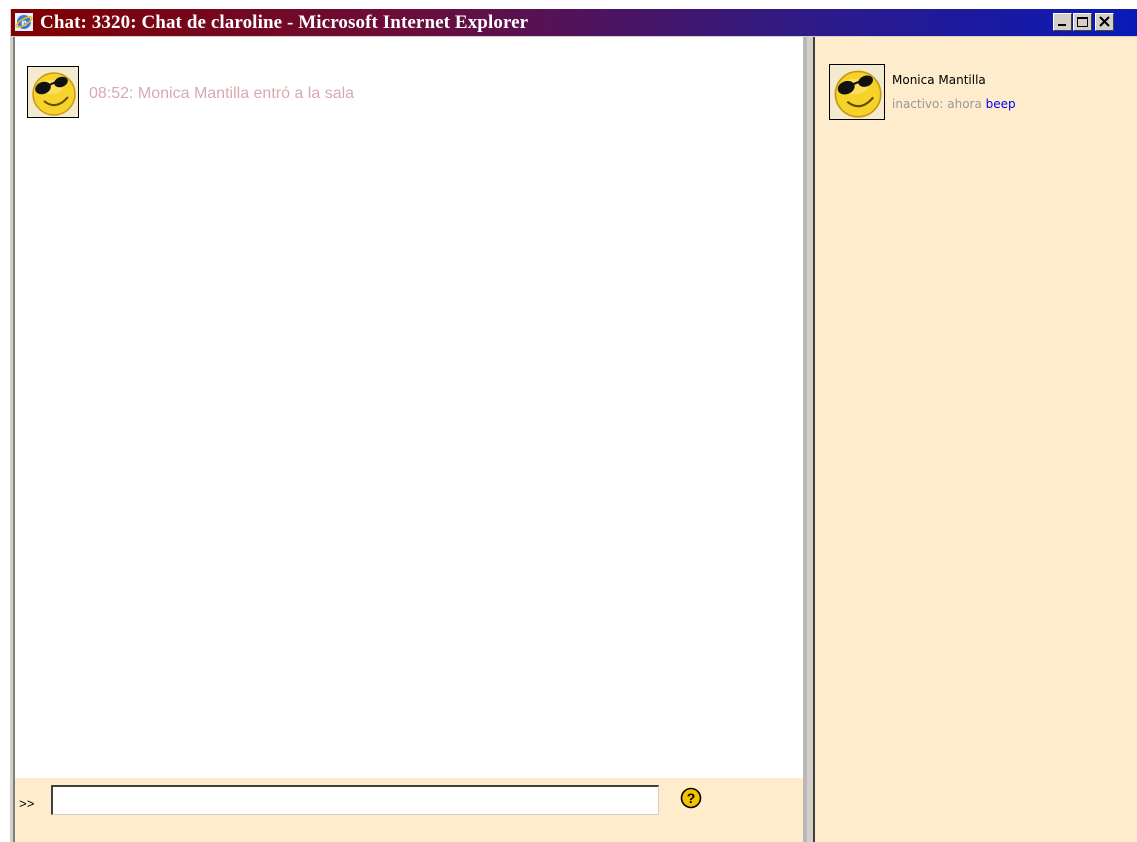  What do you see at coordinates (1062, 22) in the screenshot?
I see `minimize-button` at bounding box center [1062, 22].